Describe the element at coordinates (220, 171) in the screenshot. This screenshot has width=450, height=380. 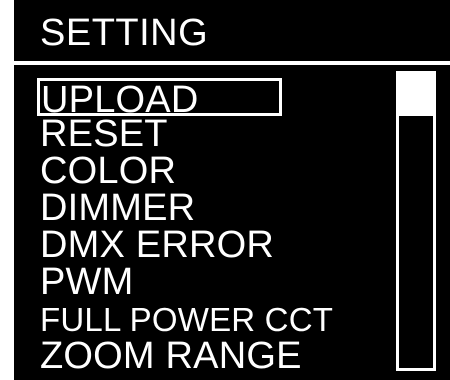
I see `menu-item-color: COLOR` at that location.